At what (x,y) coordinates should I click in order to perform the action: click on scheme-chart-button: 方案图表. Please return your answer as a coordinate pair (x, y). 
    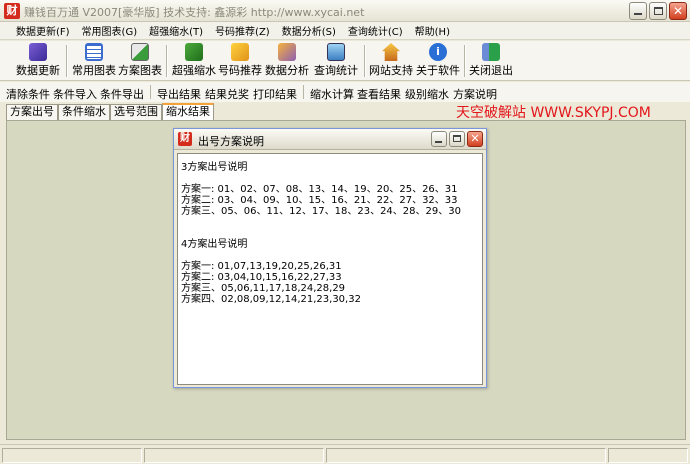
    Looking at the image, I should click on (140, 61).